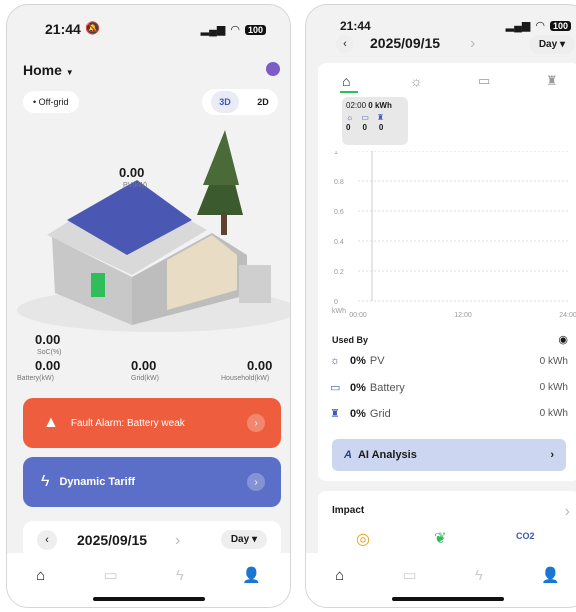 This screenshot has height=612, width=576. Describe the element at coordinates (339, 272) in the screenshot. I see `y-tick-label: 0.2` at that location.